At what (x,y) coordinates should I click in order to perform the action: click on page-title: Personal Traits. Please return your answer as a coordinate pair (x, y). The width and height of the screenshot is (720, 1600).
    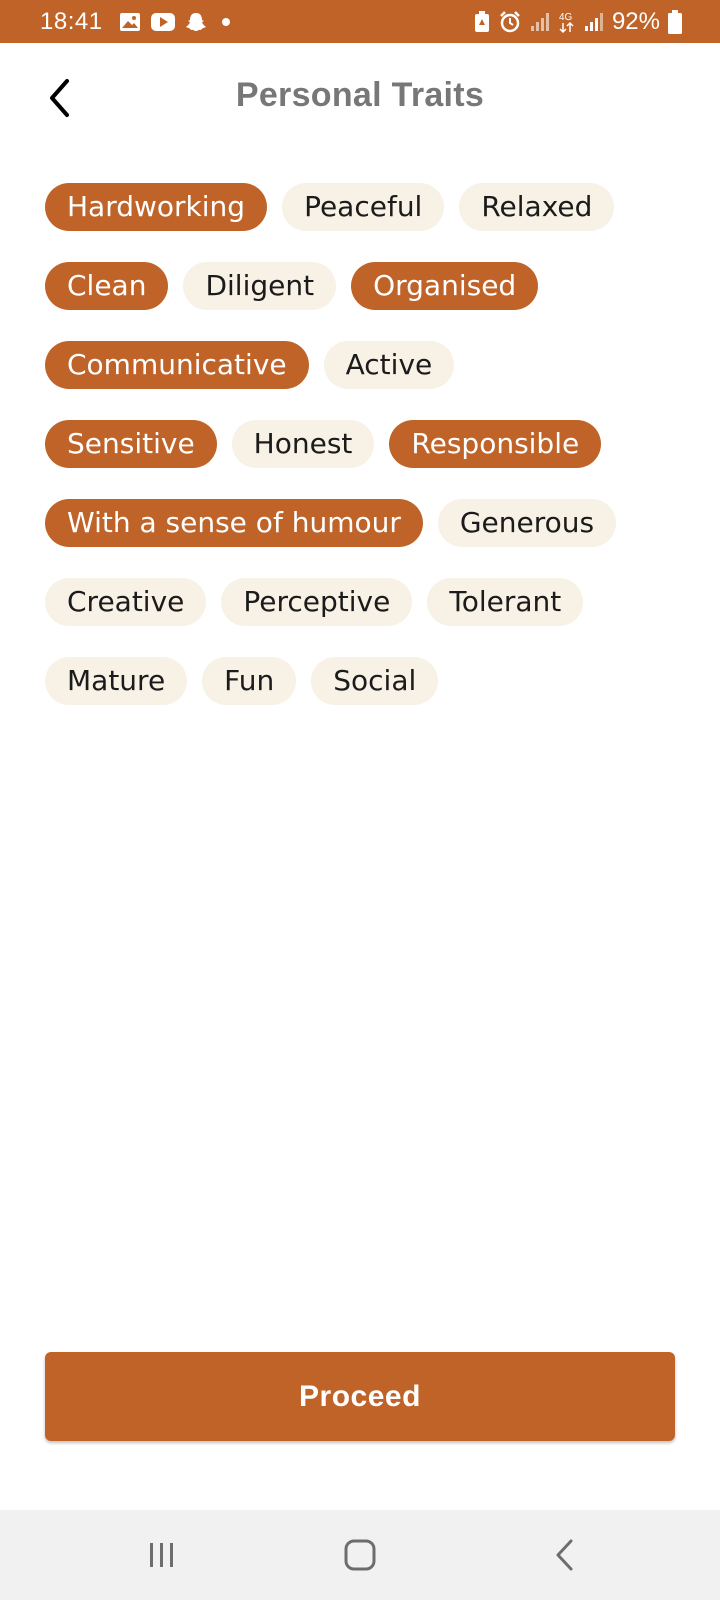
    Looking at the image, I should click on (360, 95).